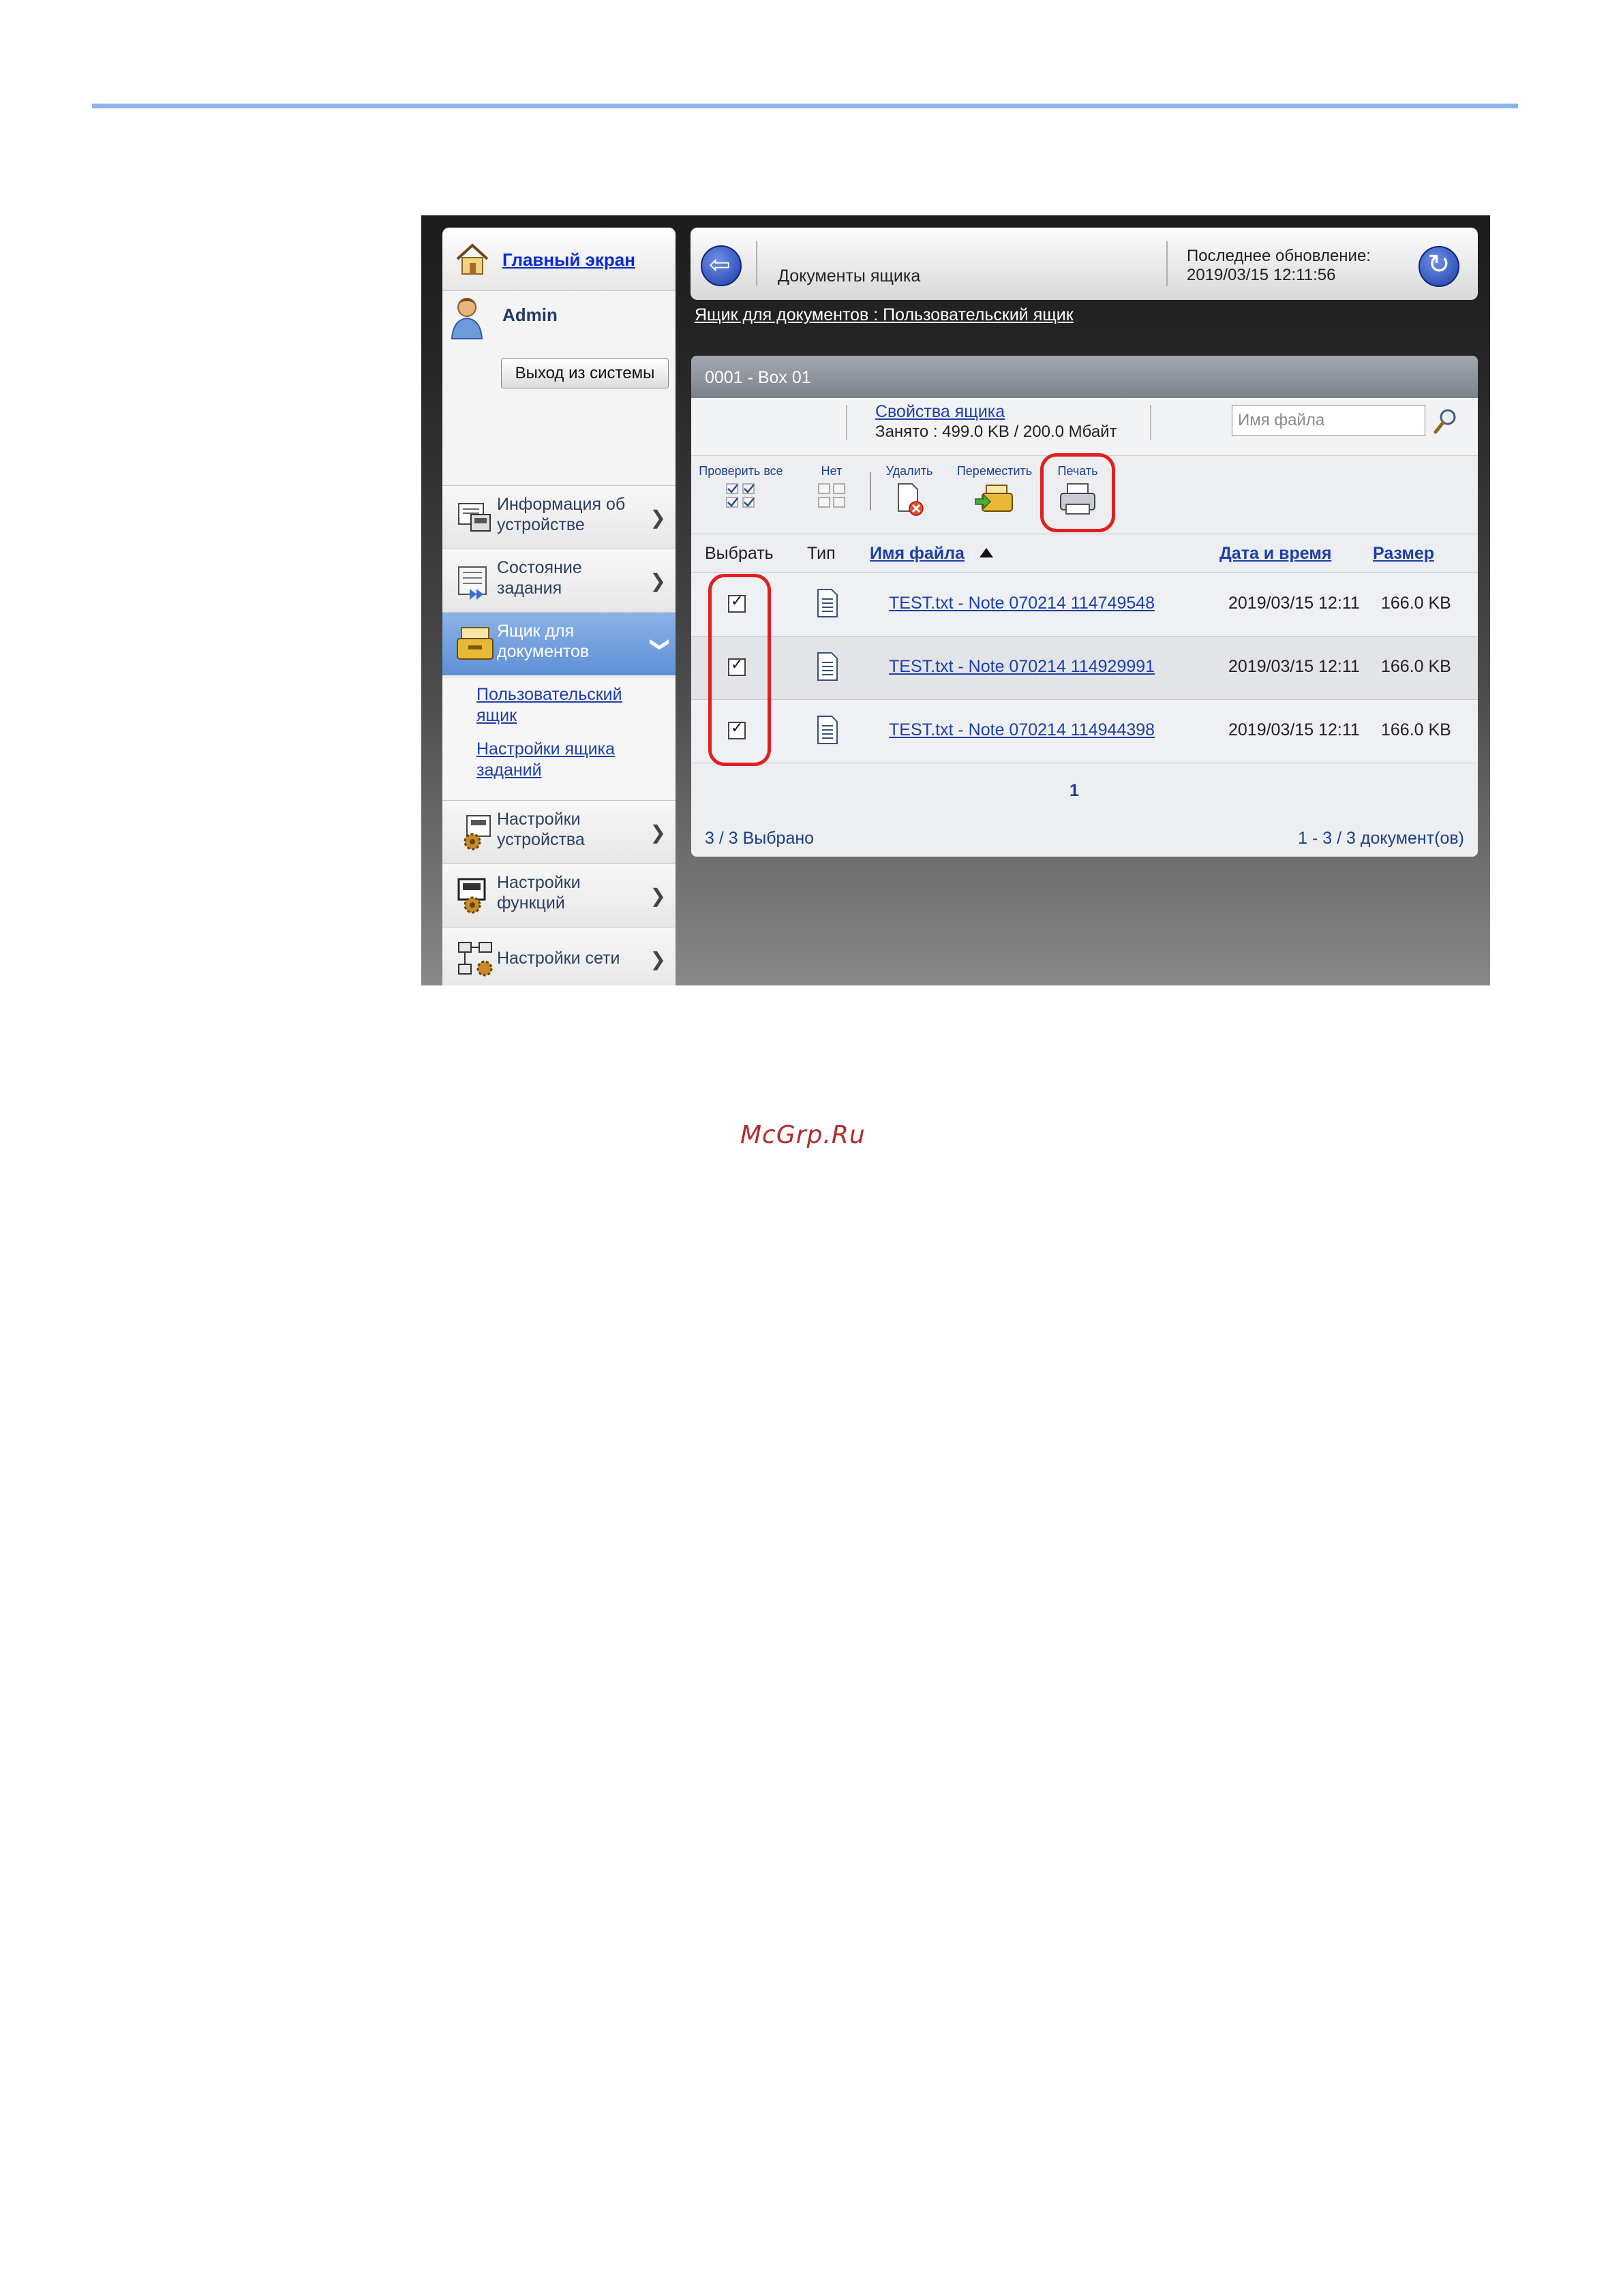 Image resolution: width=1623 pixels, height=2296 pixels. What do you see at coordinates (558, 760) in the screenshot?
I see `submenu-job-box-settings: Настройки ящика заданий` at bounding box center [558, 760].